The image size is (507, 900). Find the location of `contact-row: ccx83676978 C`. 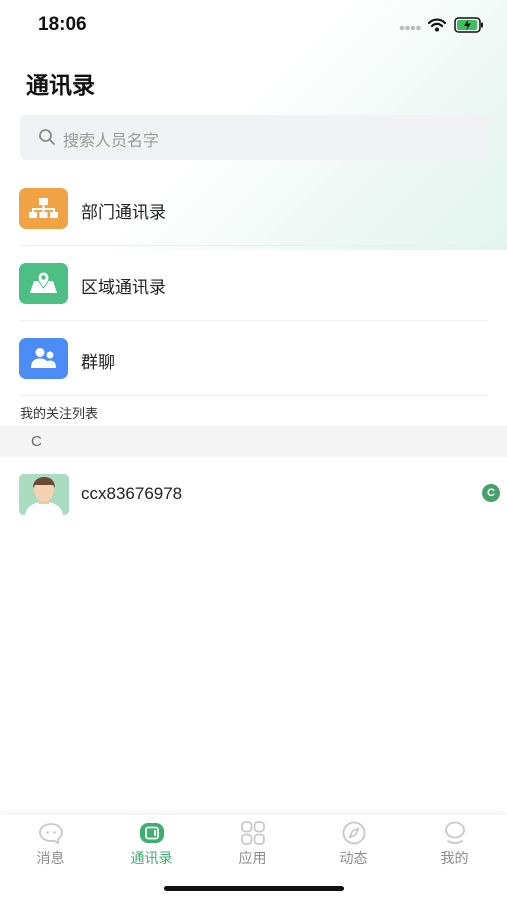

contact-row: ccx83676978 C is located at coordinates (253, 494).